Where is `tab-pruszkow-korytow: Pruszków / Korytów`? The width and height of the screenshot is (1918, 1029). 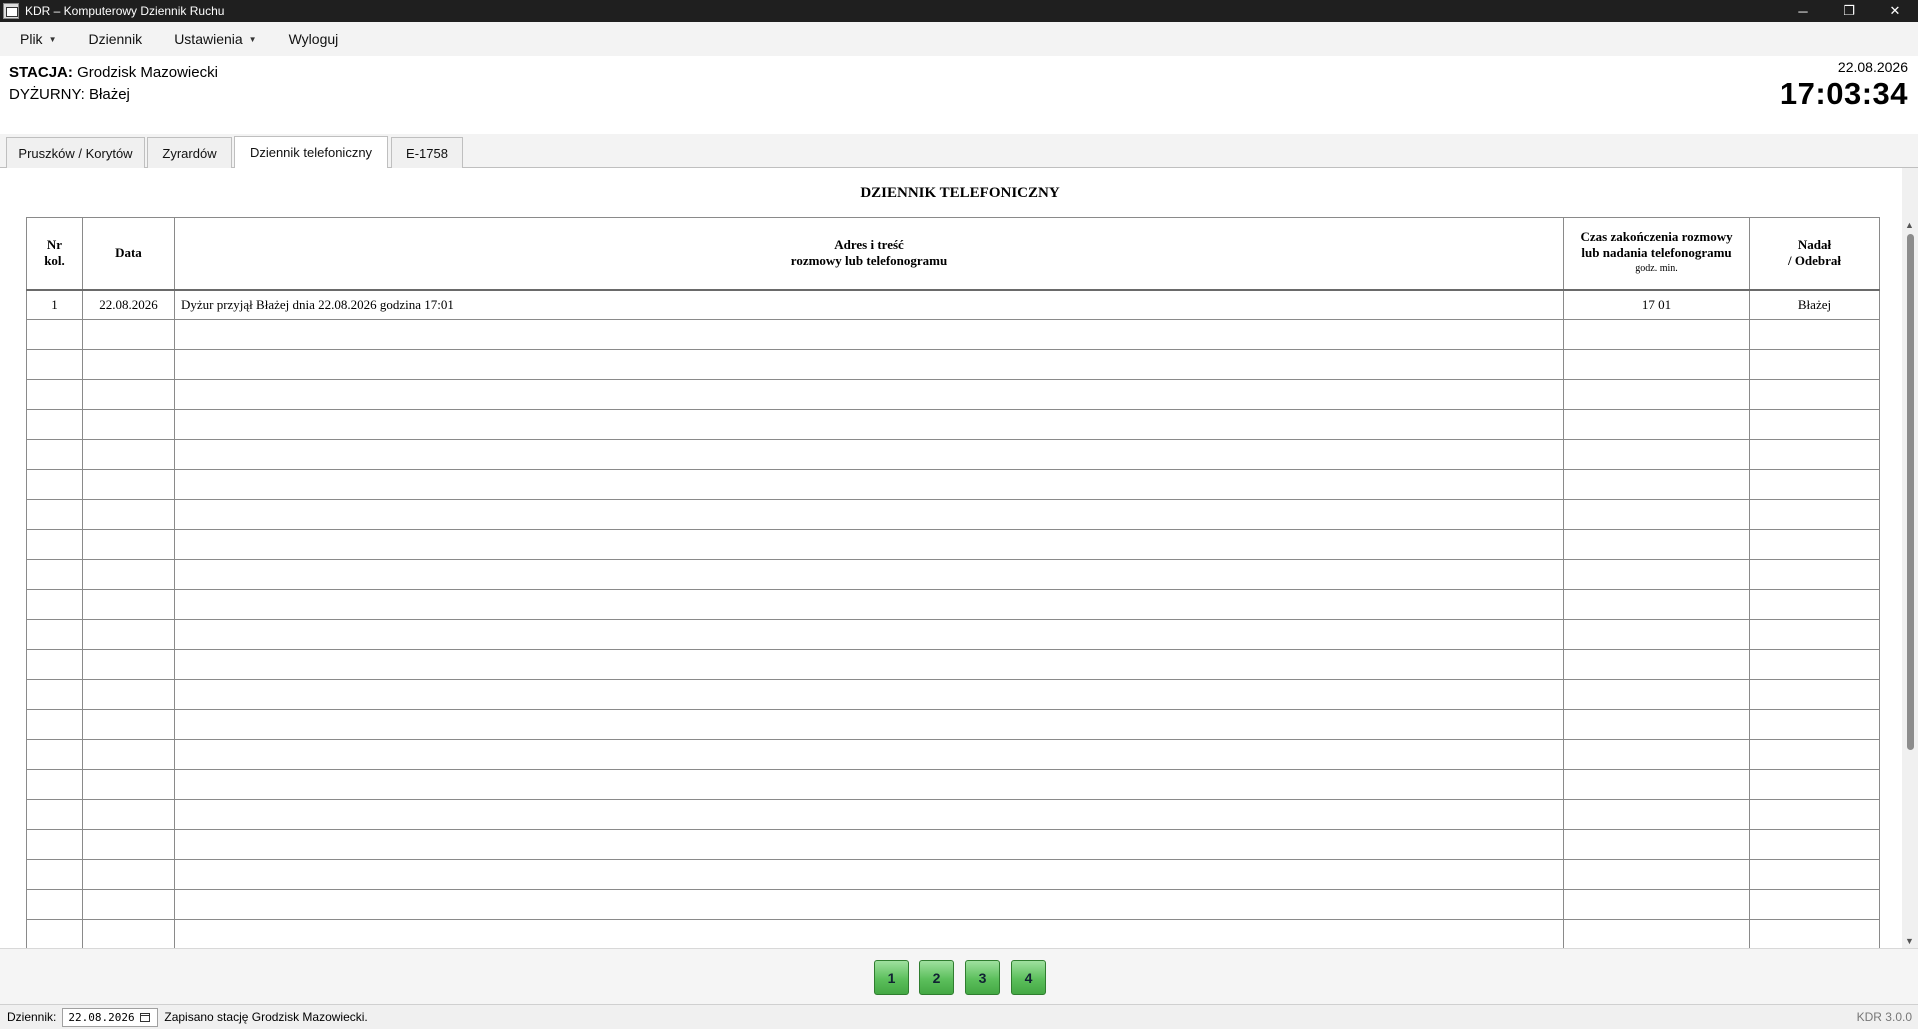 tab-pruszkow-korytow: Pruszków / Korytów is located at coordinates (75, 152).